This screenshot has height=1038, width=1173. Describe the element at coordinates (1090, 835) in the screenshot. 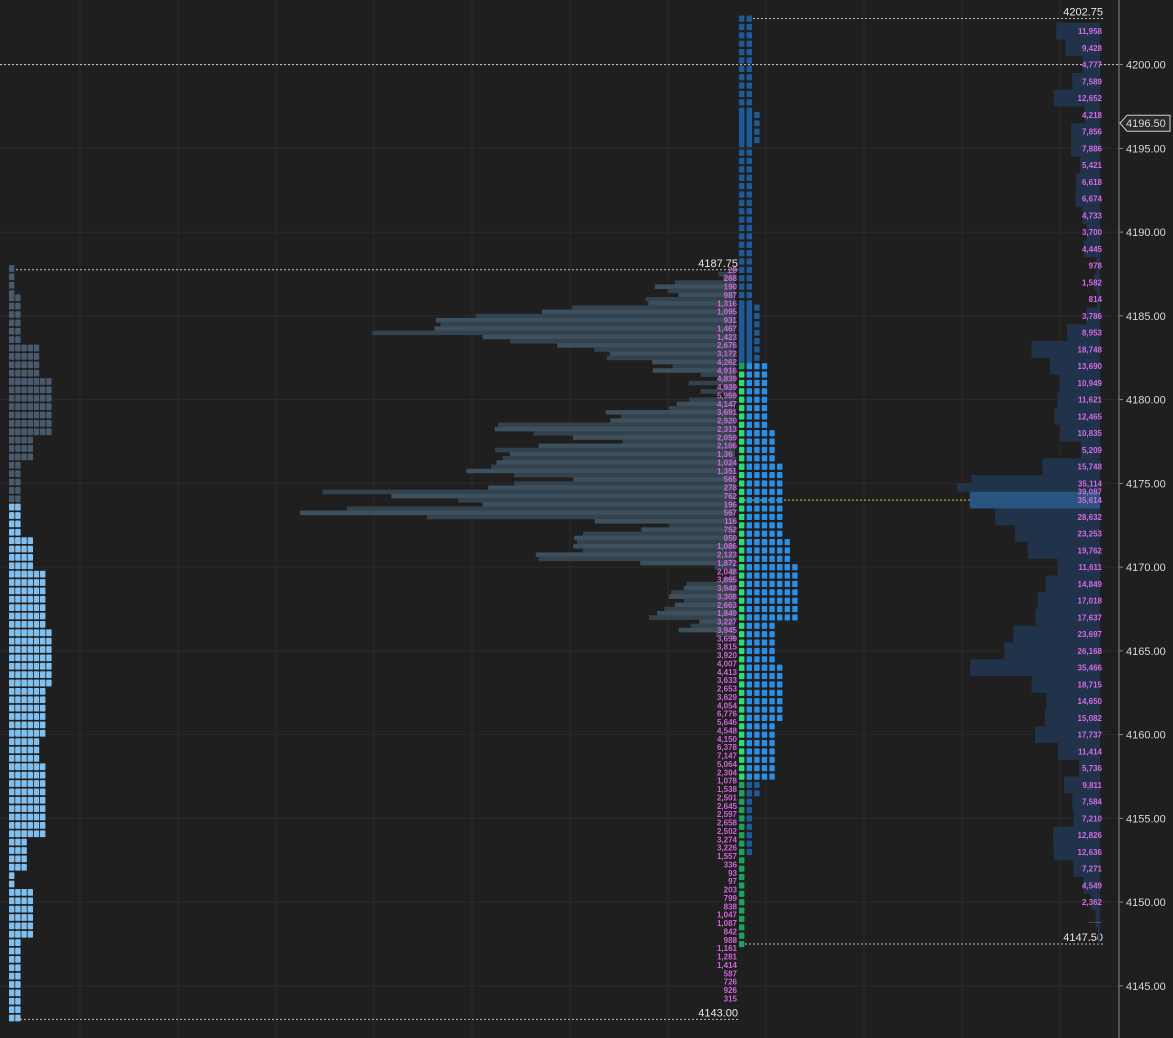

I see `total-volume-label: 12,826` at that location.